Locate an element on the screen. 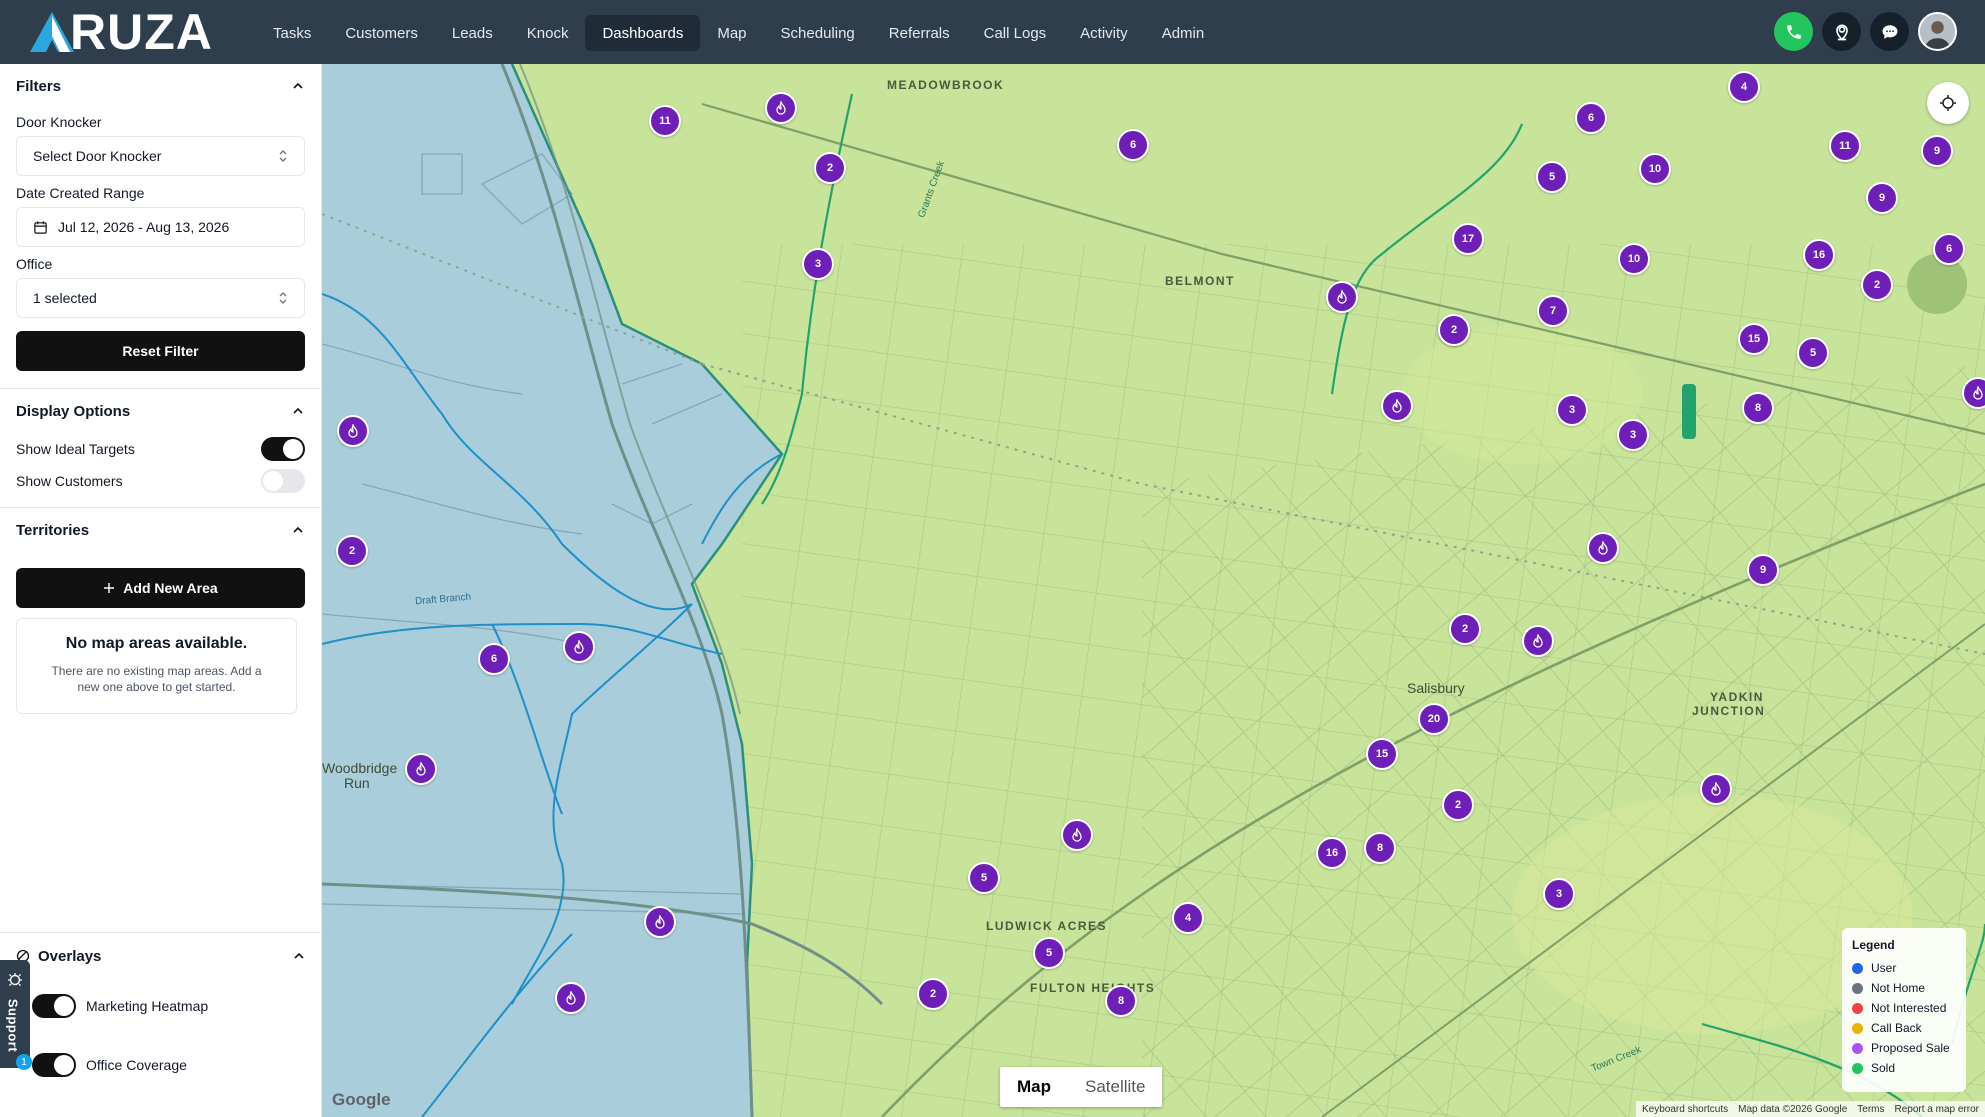  office-coverage-toggle is located at coordinates (54, 1065).